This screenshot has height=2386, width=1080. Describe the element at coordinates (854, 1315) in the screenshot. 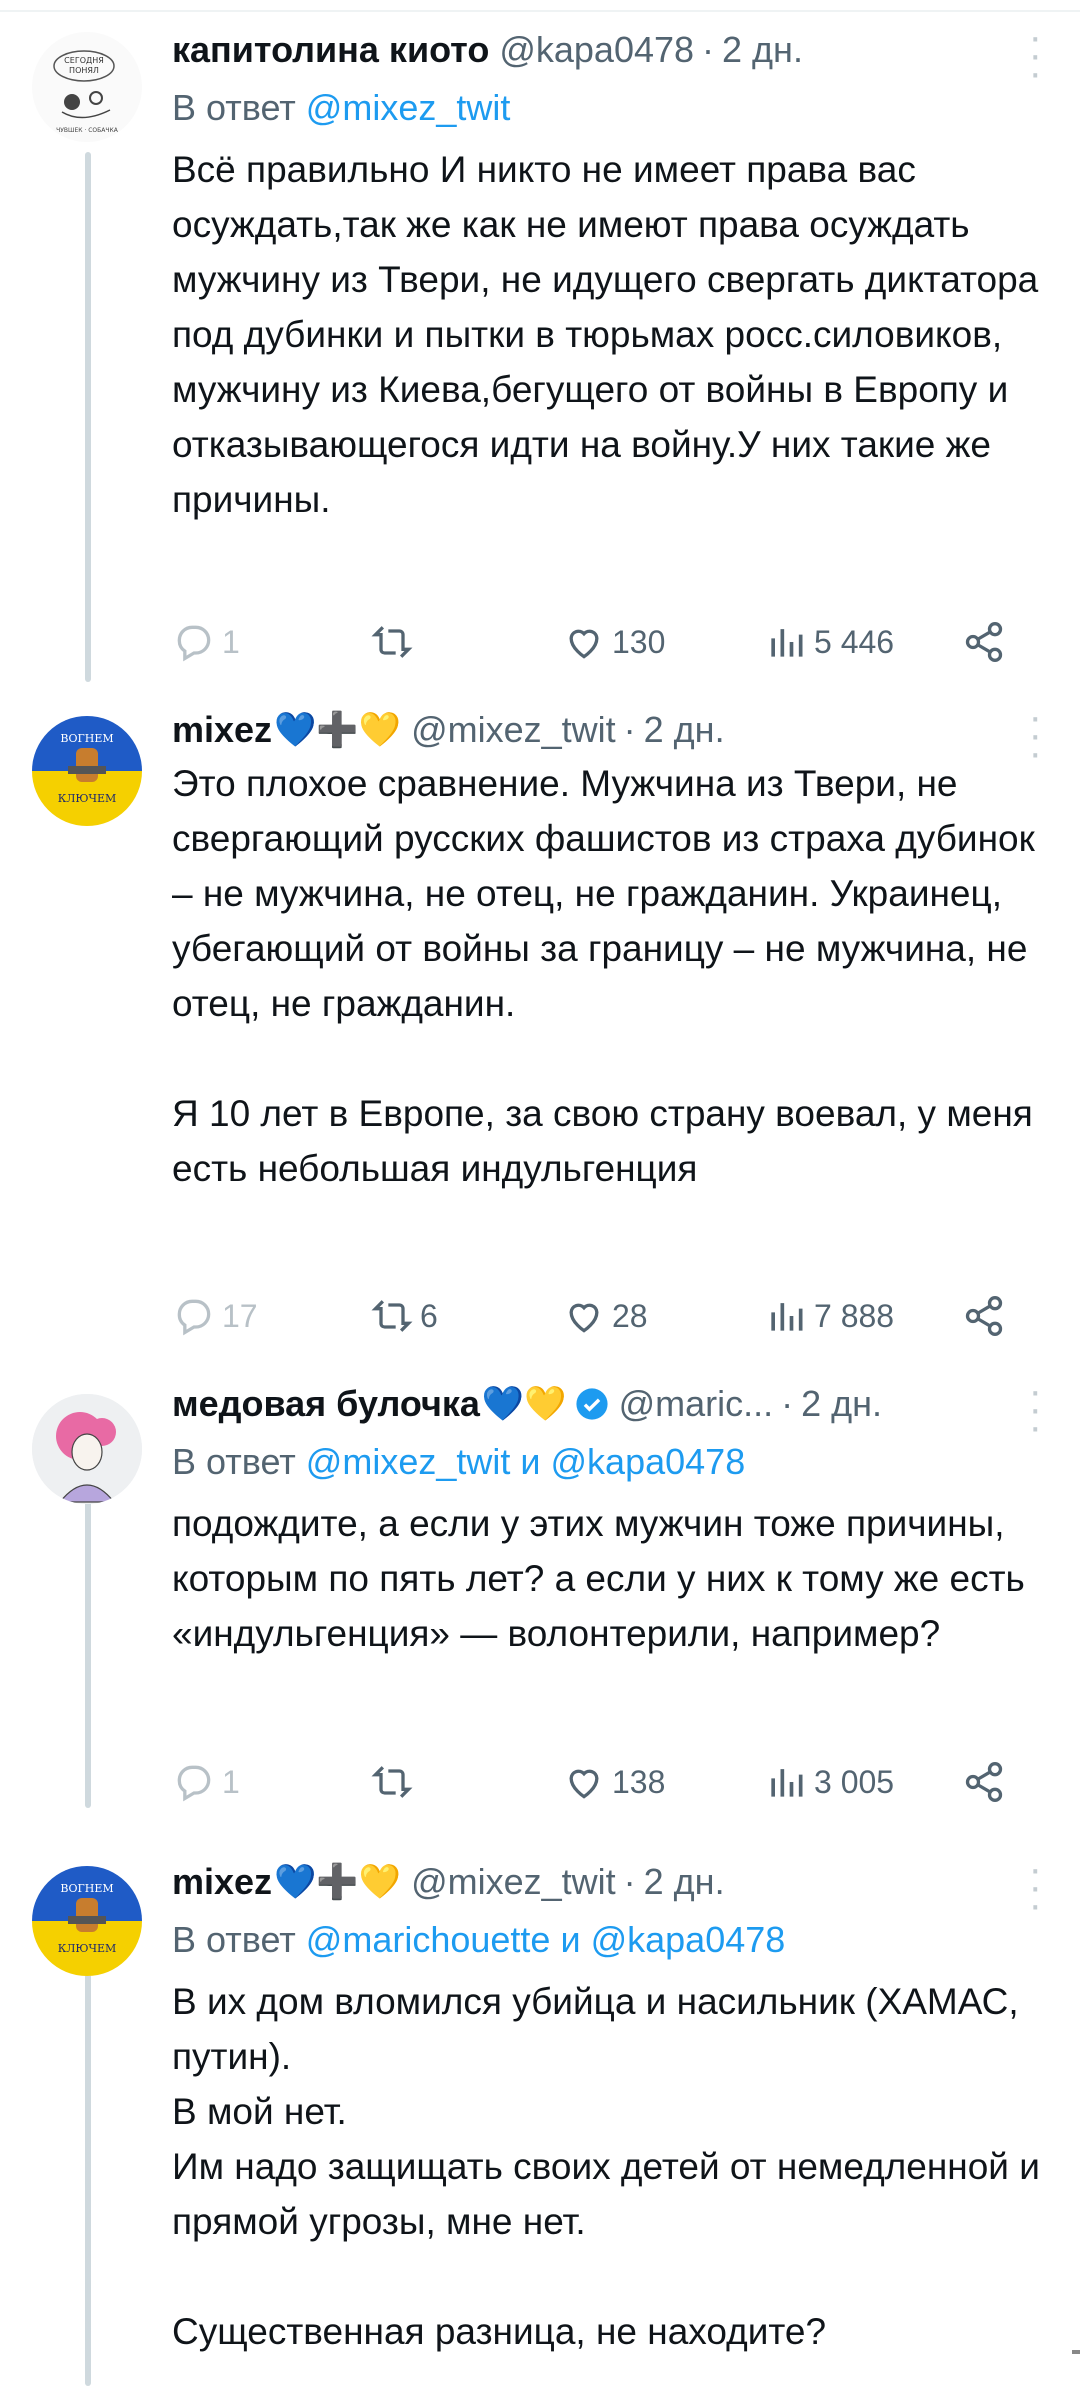

I see `views-count: 7 888` at that location.